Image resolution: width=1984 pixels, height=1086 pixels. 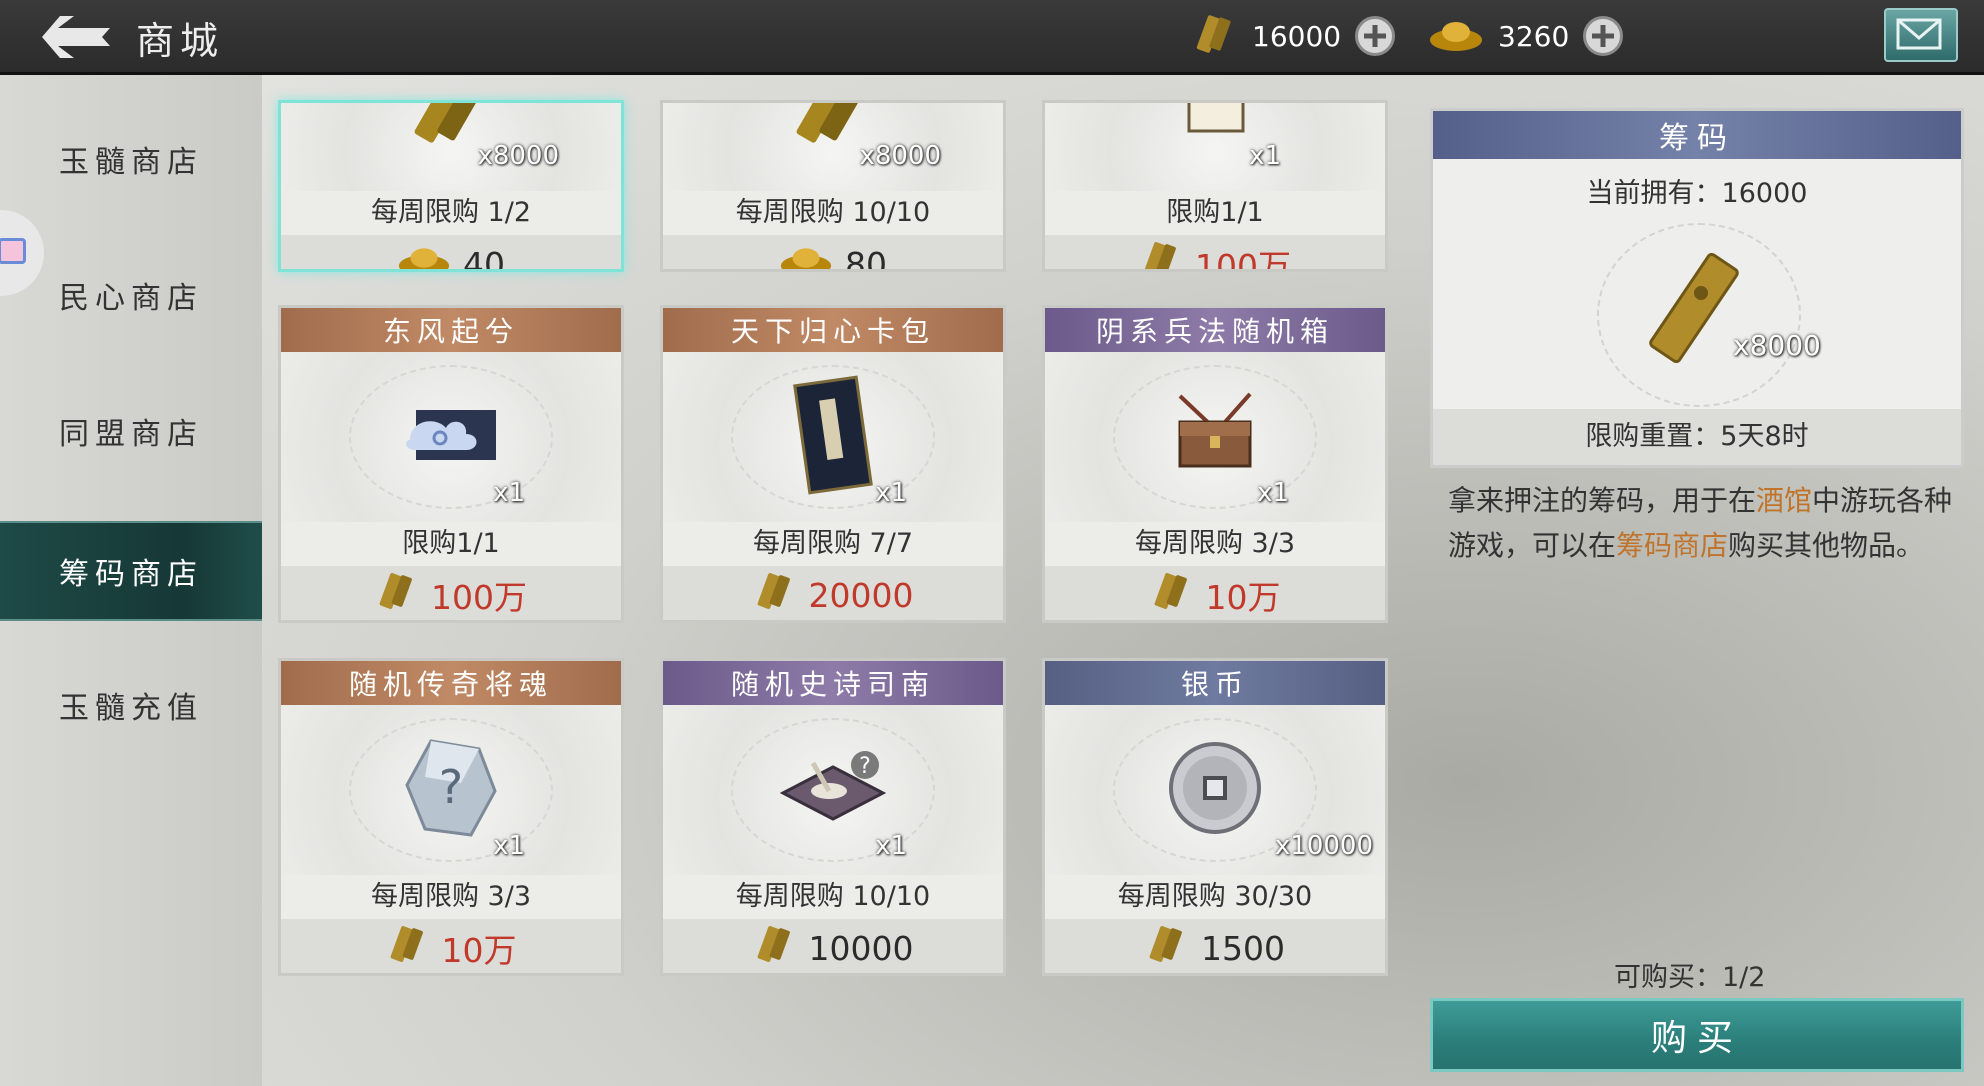 I want to click on price-value: 40, so click(x=484, y=258).